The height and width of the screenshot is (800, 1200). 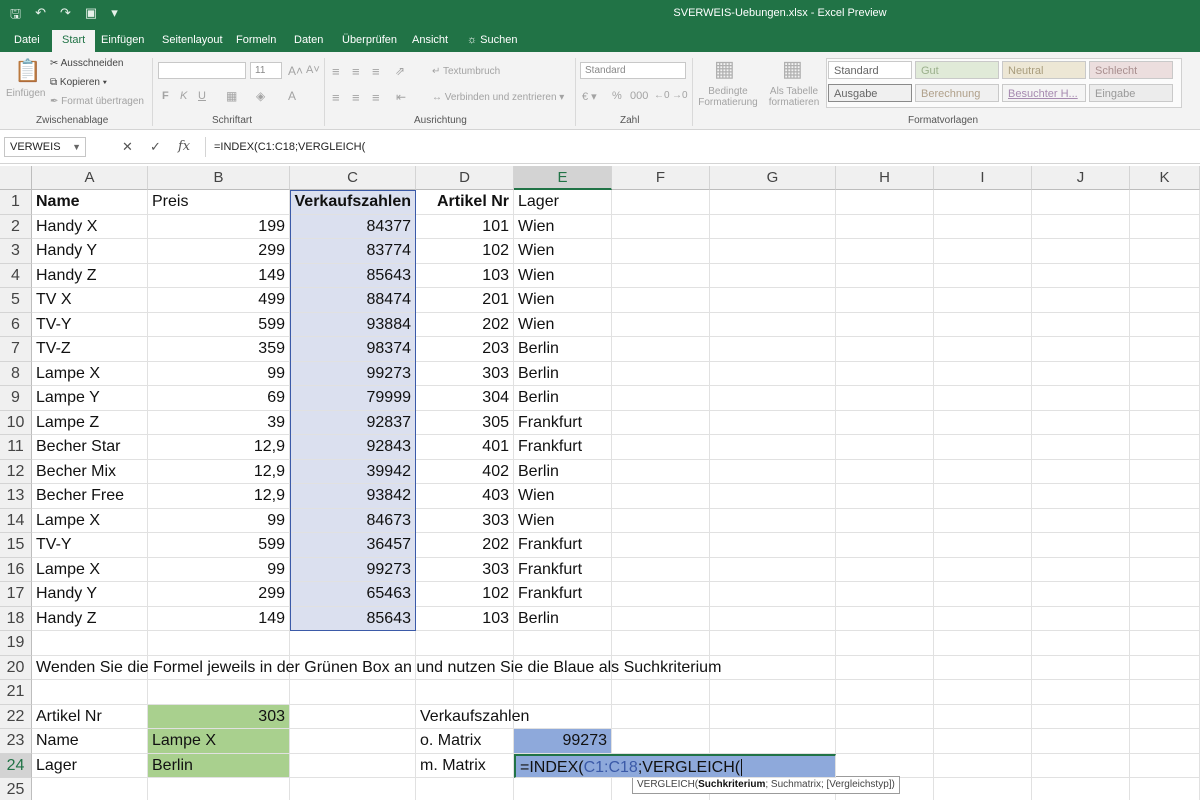 What do you see at coordinates (661, 178) in the screenshot?
I see `column-header-f: F` at bounding box center [661, 178].